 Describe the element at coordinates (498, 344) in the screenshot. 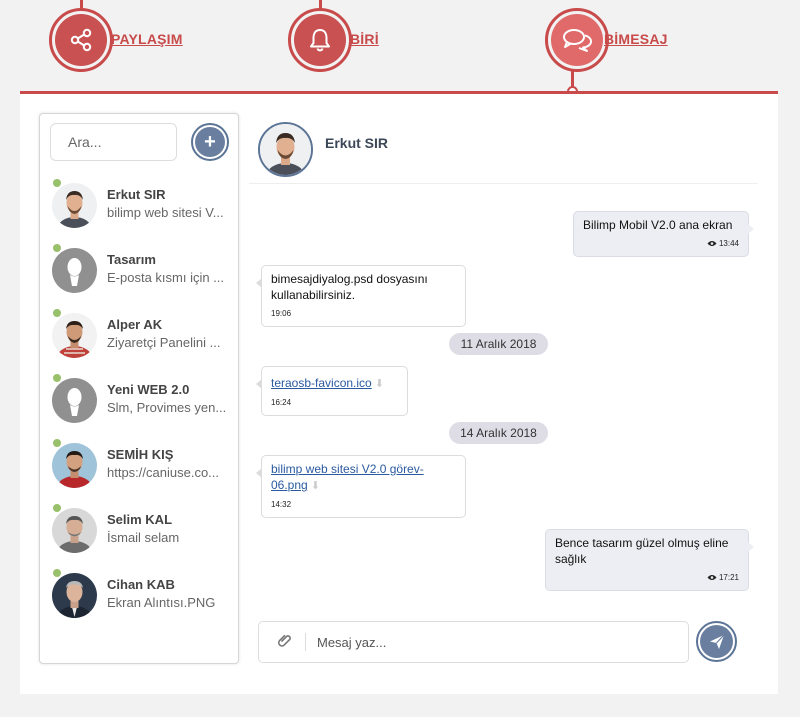

I see `date-separator: 11 Aralık 2018` at that location.